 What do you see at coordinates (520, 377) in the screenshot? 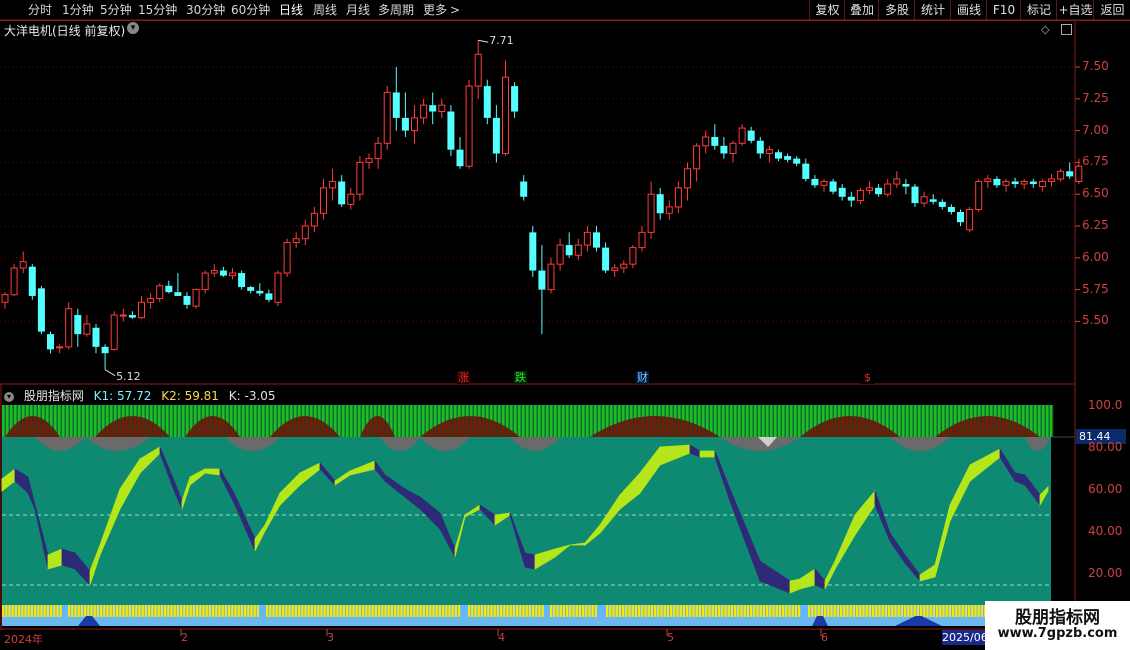
I see `event-marker: 跌` at bounding box center [520, 377].